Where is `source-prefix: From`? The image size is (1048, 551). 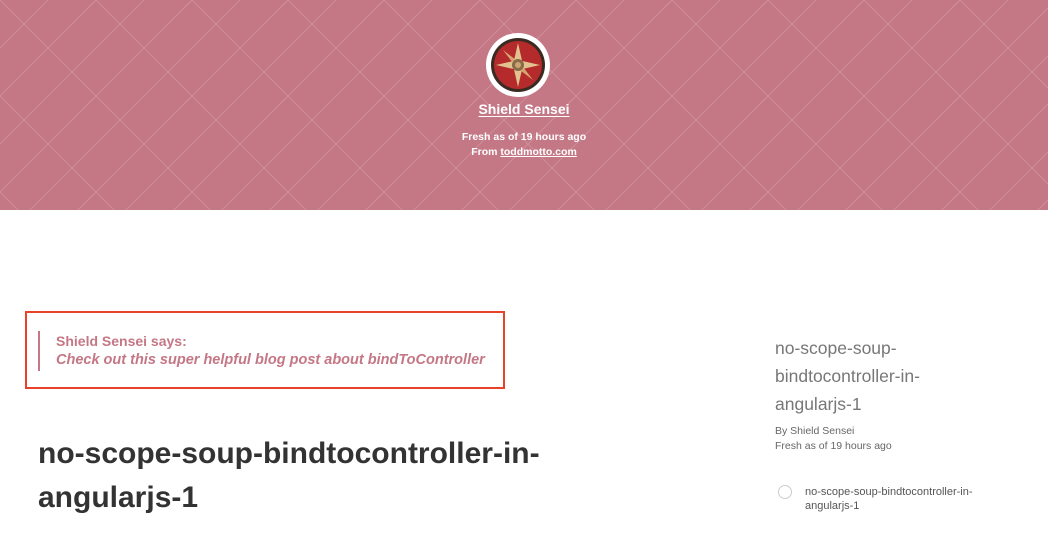 source-prefix: From is located at coordinates (486, 152).